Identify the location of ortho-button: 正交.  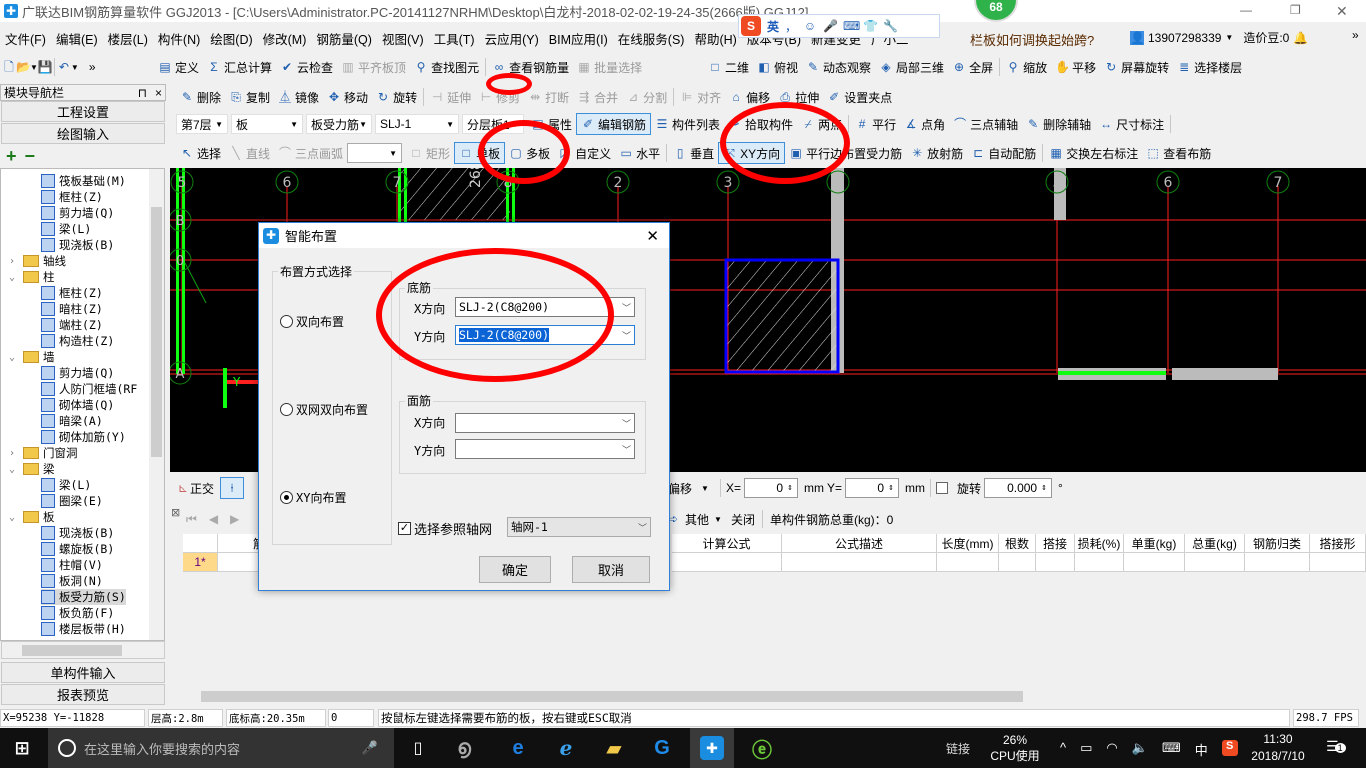
(202, 488).